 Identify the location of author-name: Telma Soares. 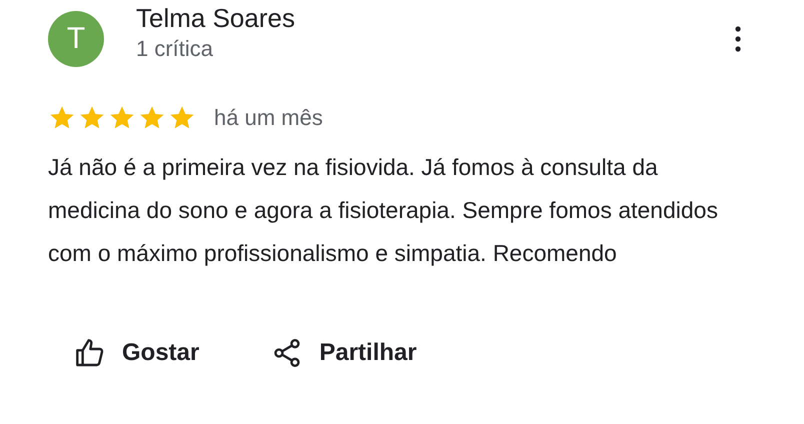
(216, 18).